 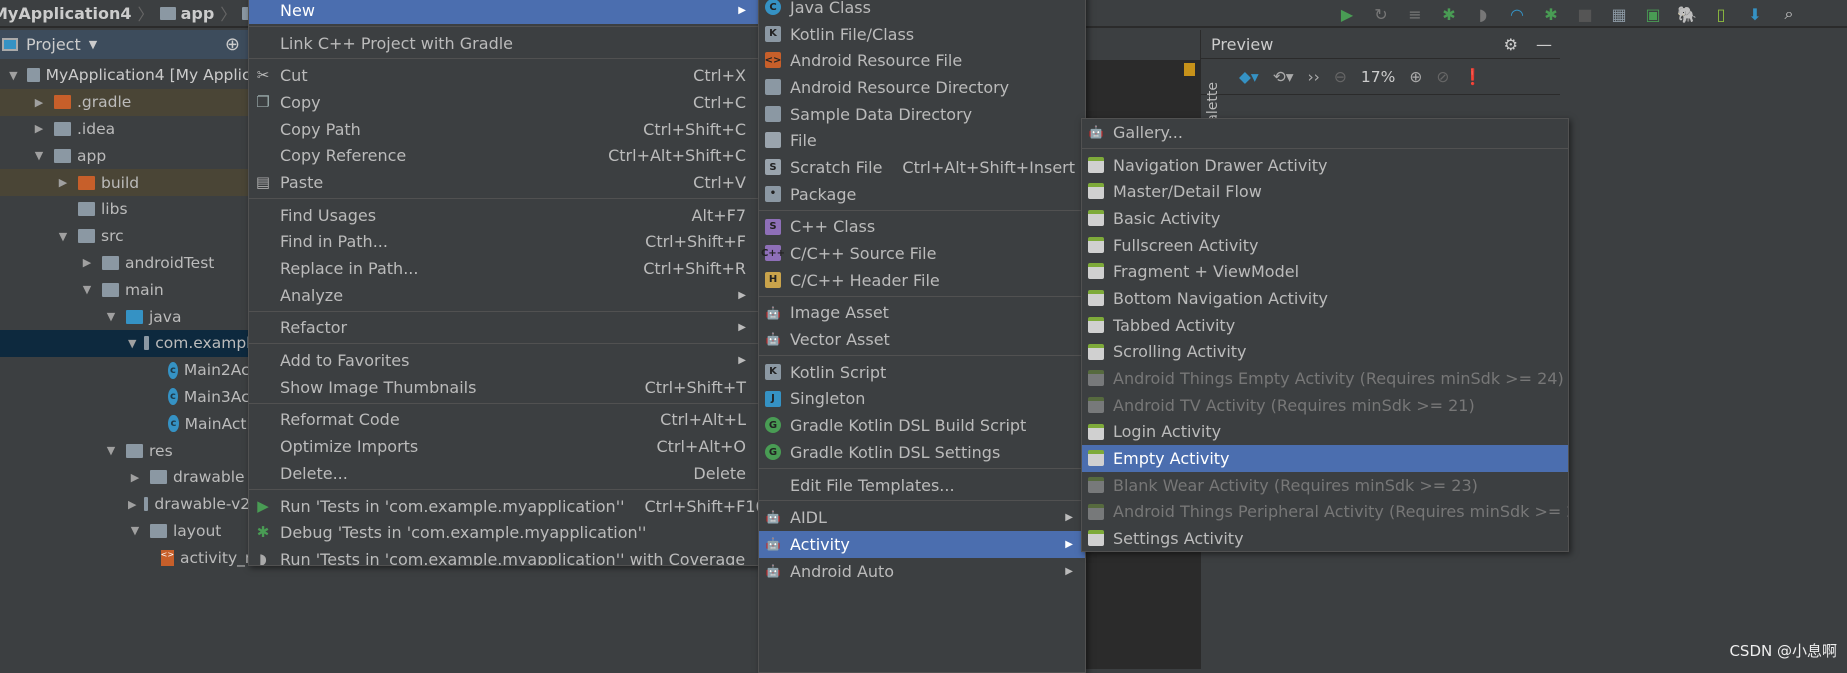 I want to click on menu-item-file: File, so click(x=922, y=140).